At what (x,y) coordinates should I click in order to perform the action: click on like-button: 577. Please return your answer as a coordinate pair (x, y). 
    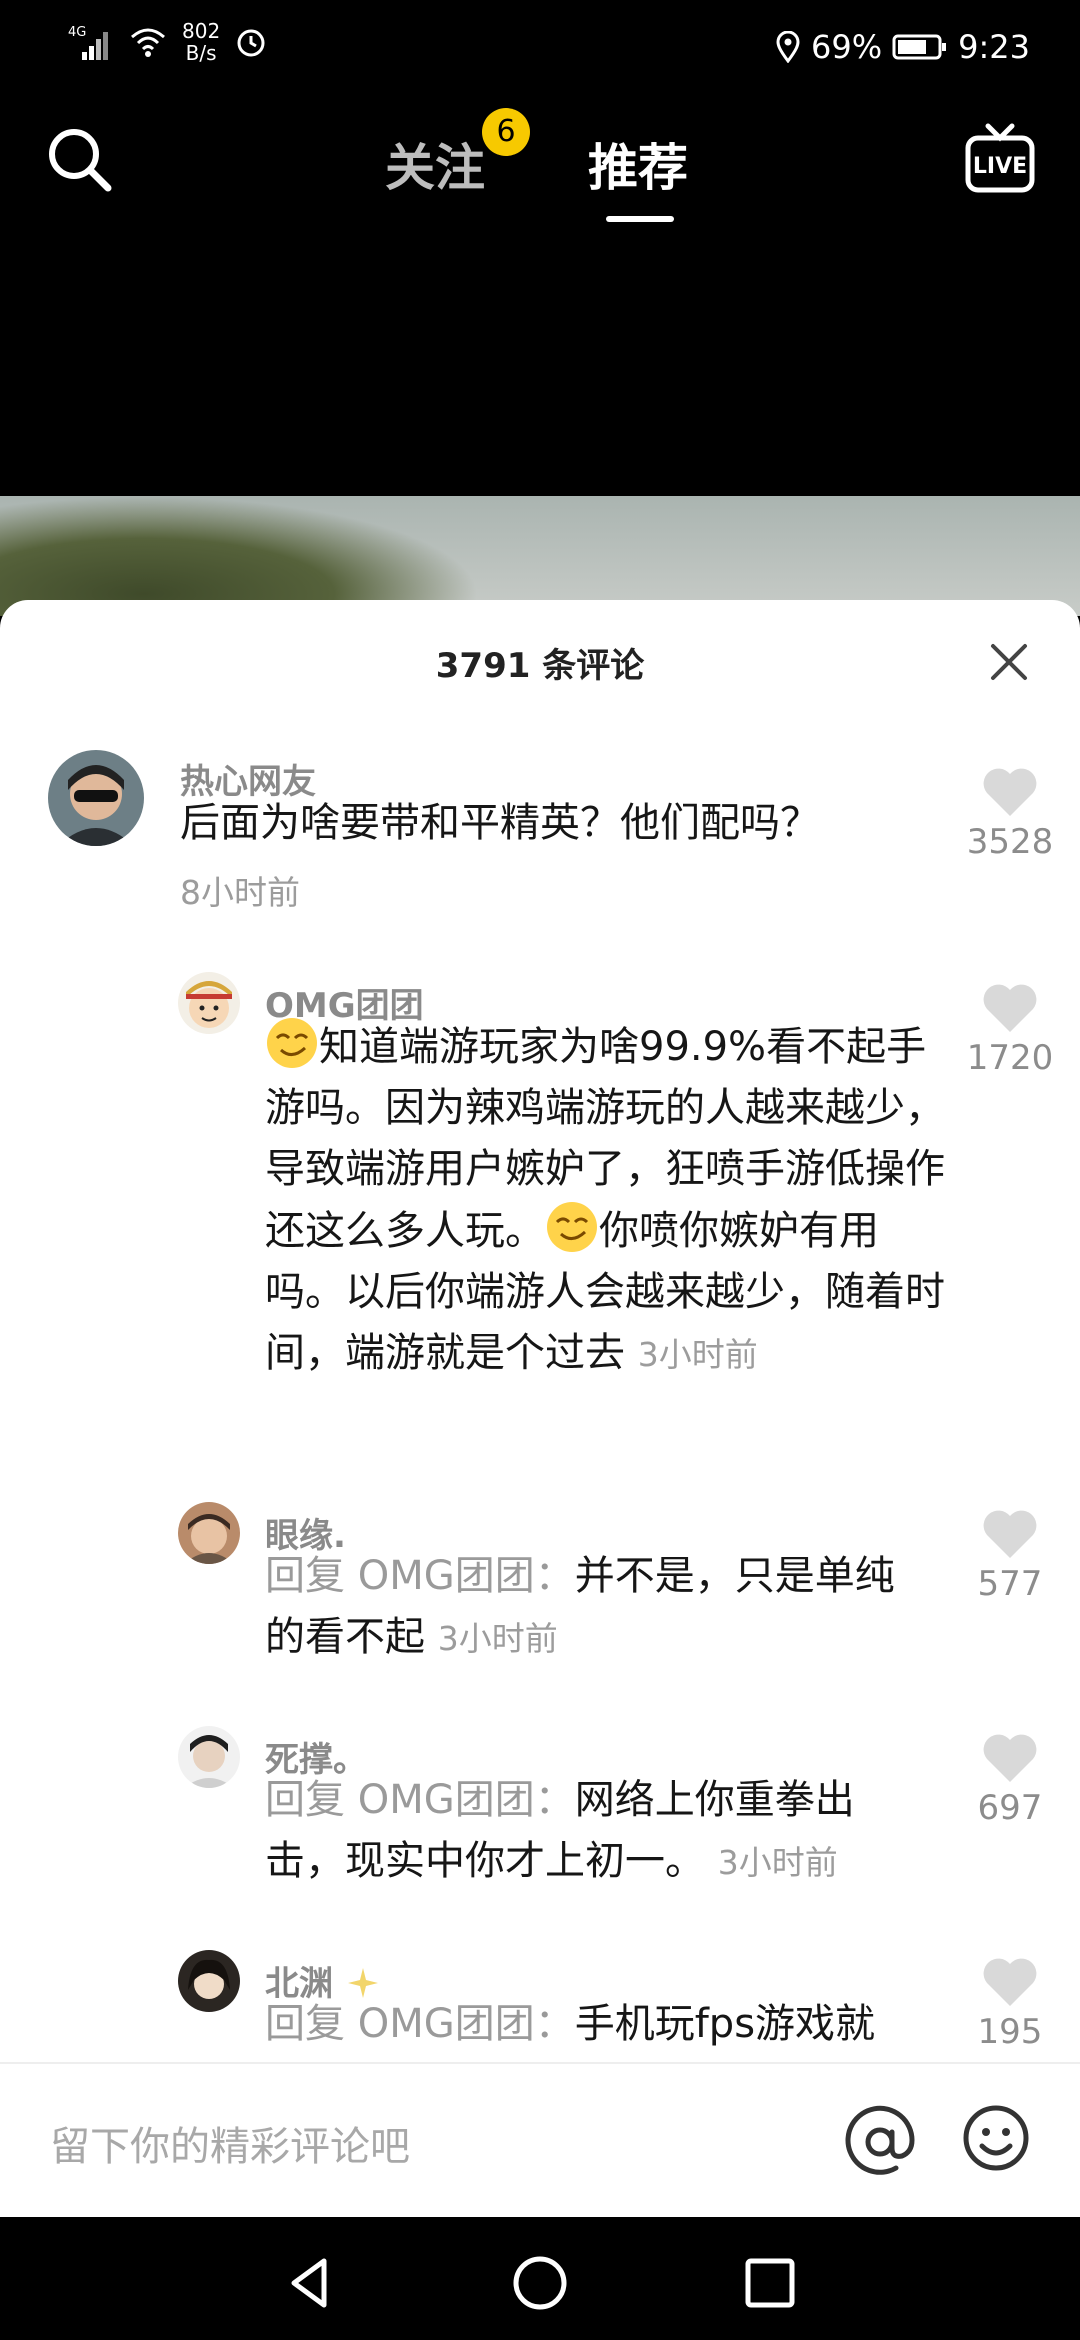
    Looking at the image, I should click on (1010, 1556).